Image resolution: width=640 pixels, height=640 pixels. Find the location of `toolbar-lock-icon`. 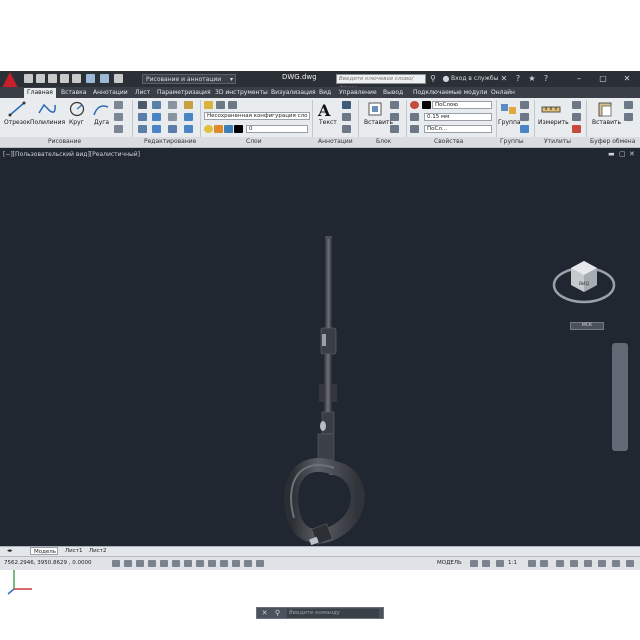

toolbar-lock-icon is located at coordinates (574, 563).